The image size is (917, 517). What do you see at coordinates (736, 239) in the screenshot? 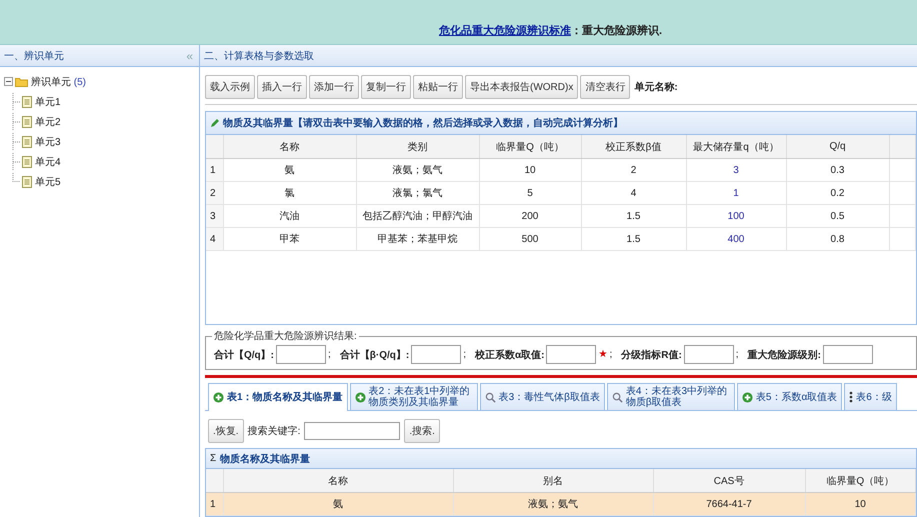
I see `table-cell: 400` at bounding box center [736, 239].